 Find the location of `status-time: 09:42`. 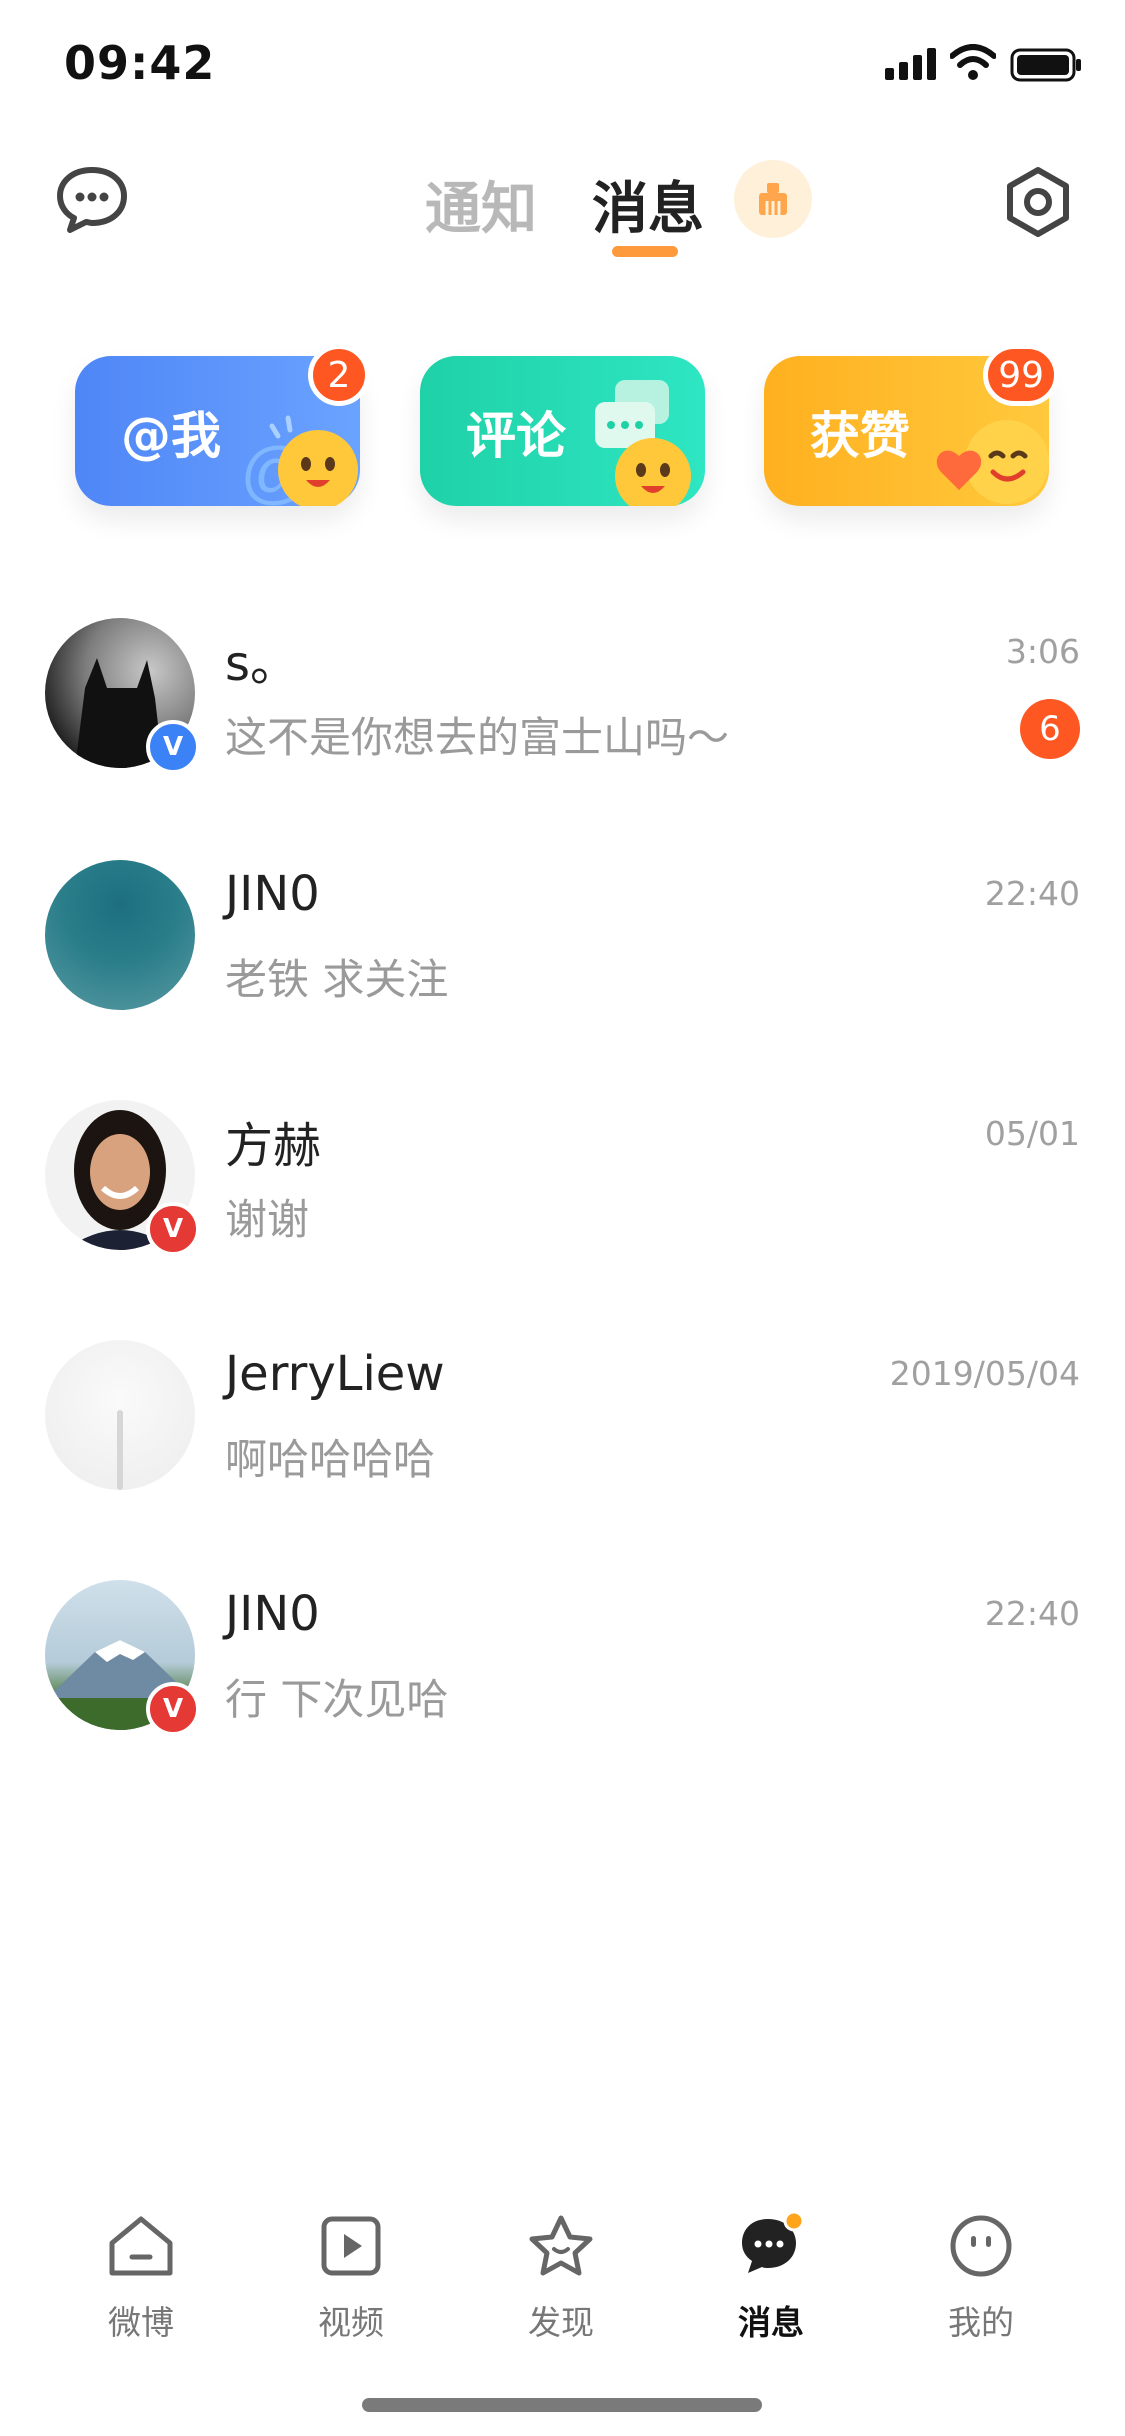

status-time: 09:42 is located at coordinates (140, 63).